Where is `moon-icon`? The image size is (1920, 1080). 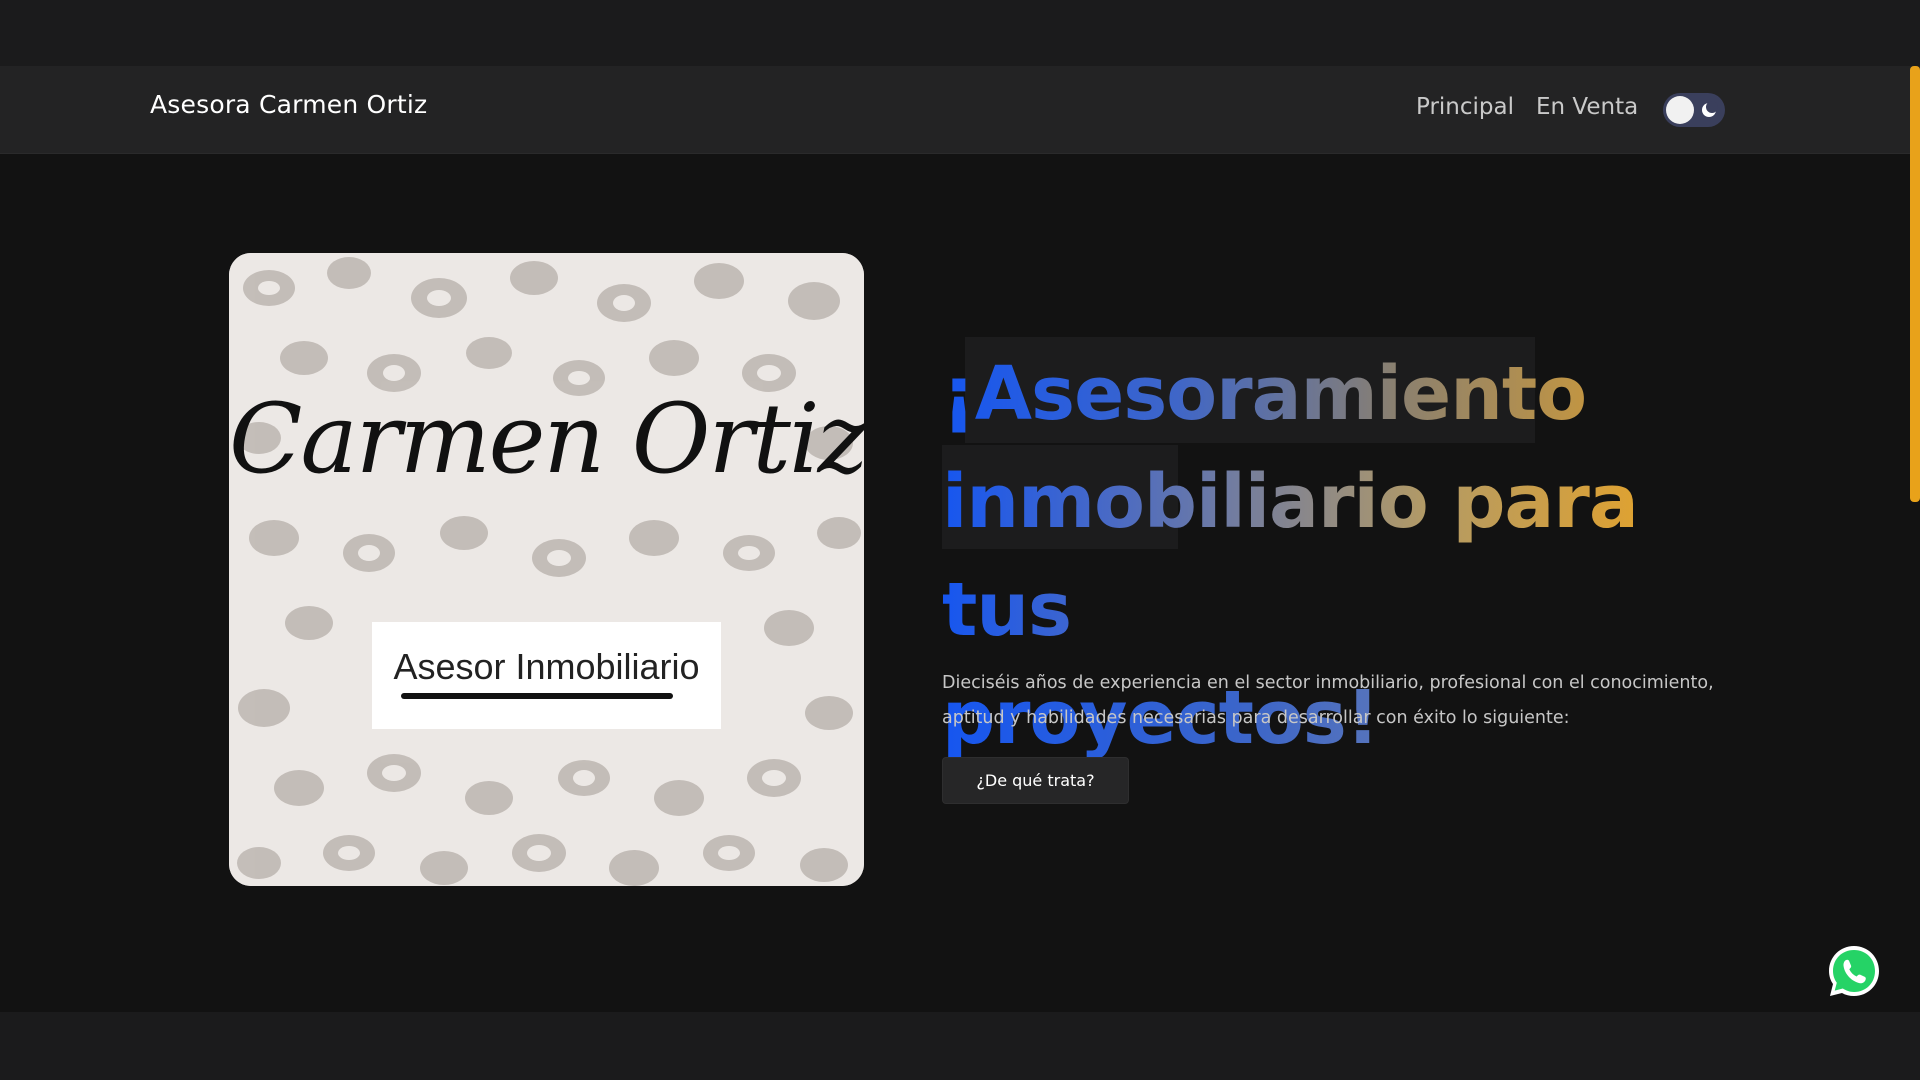 moon-icon is located at coordinates (1710, 109).